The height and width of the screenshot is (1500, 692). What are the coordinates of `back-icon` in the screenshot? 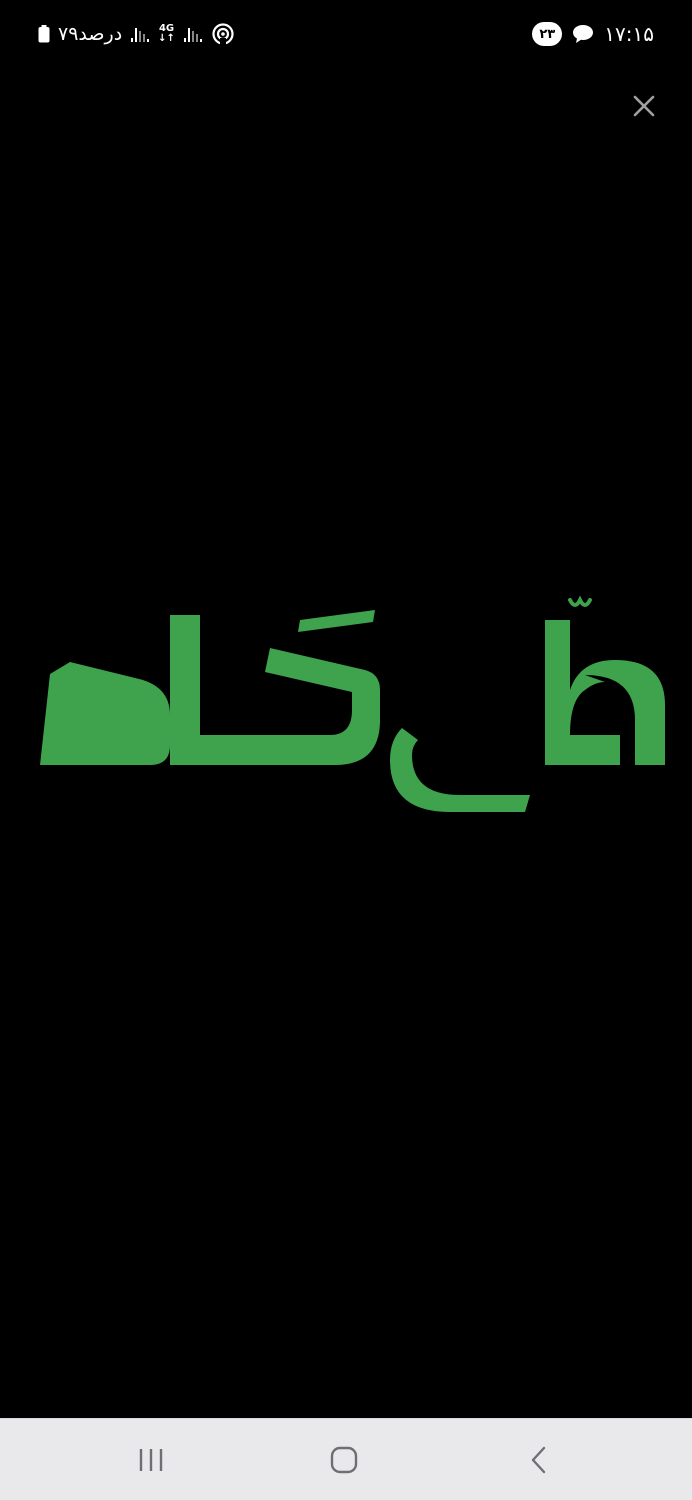 It's located at (538, 1460).